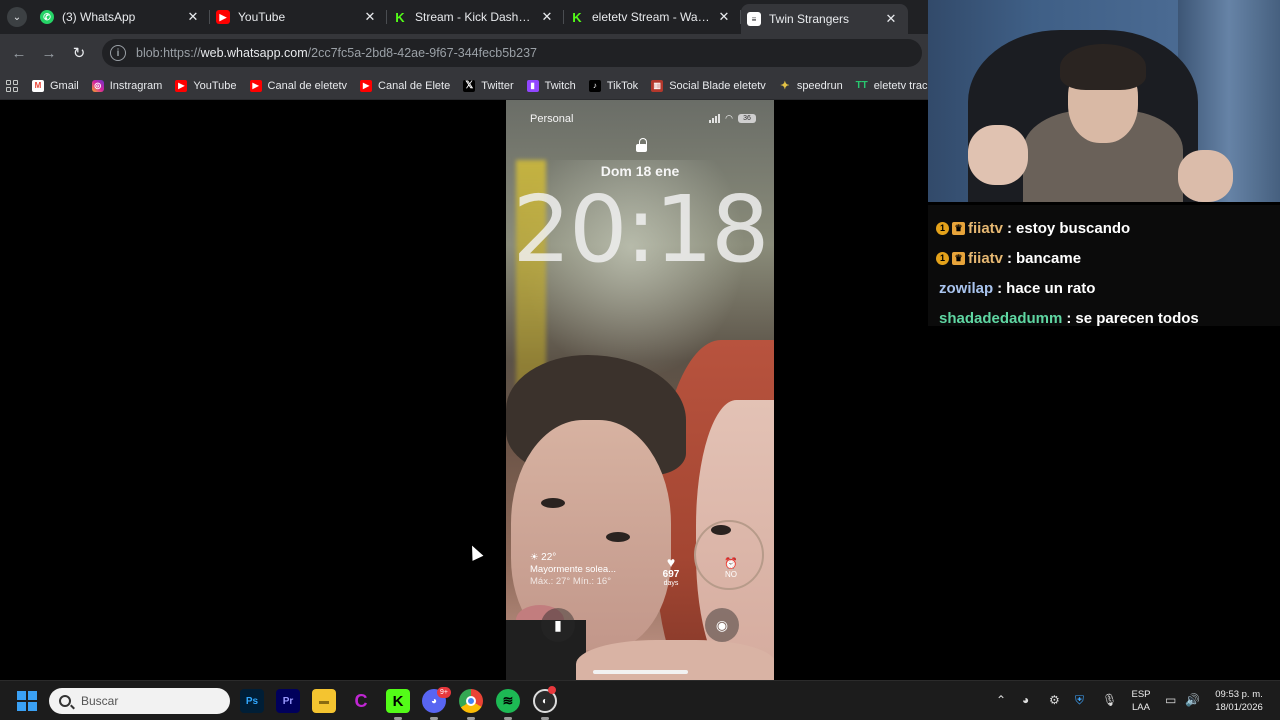  What do you see at coordinates (1073, 228) in the screenshot?
I see `chat-text: estoy buscando` at bounding box center [1073, 228].